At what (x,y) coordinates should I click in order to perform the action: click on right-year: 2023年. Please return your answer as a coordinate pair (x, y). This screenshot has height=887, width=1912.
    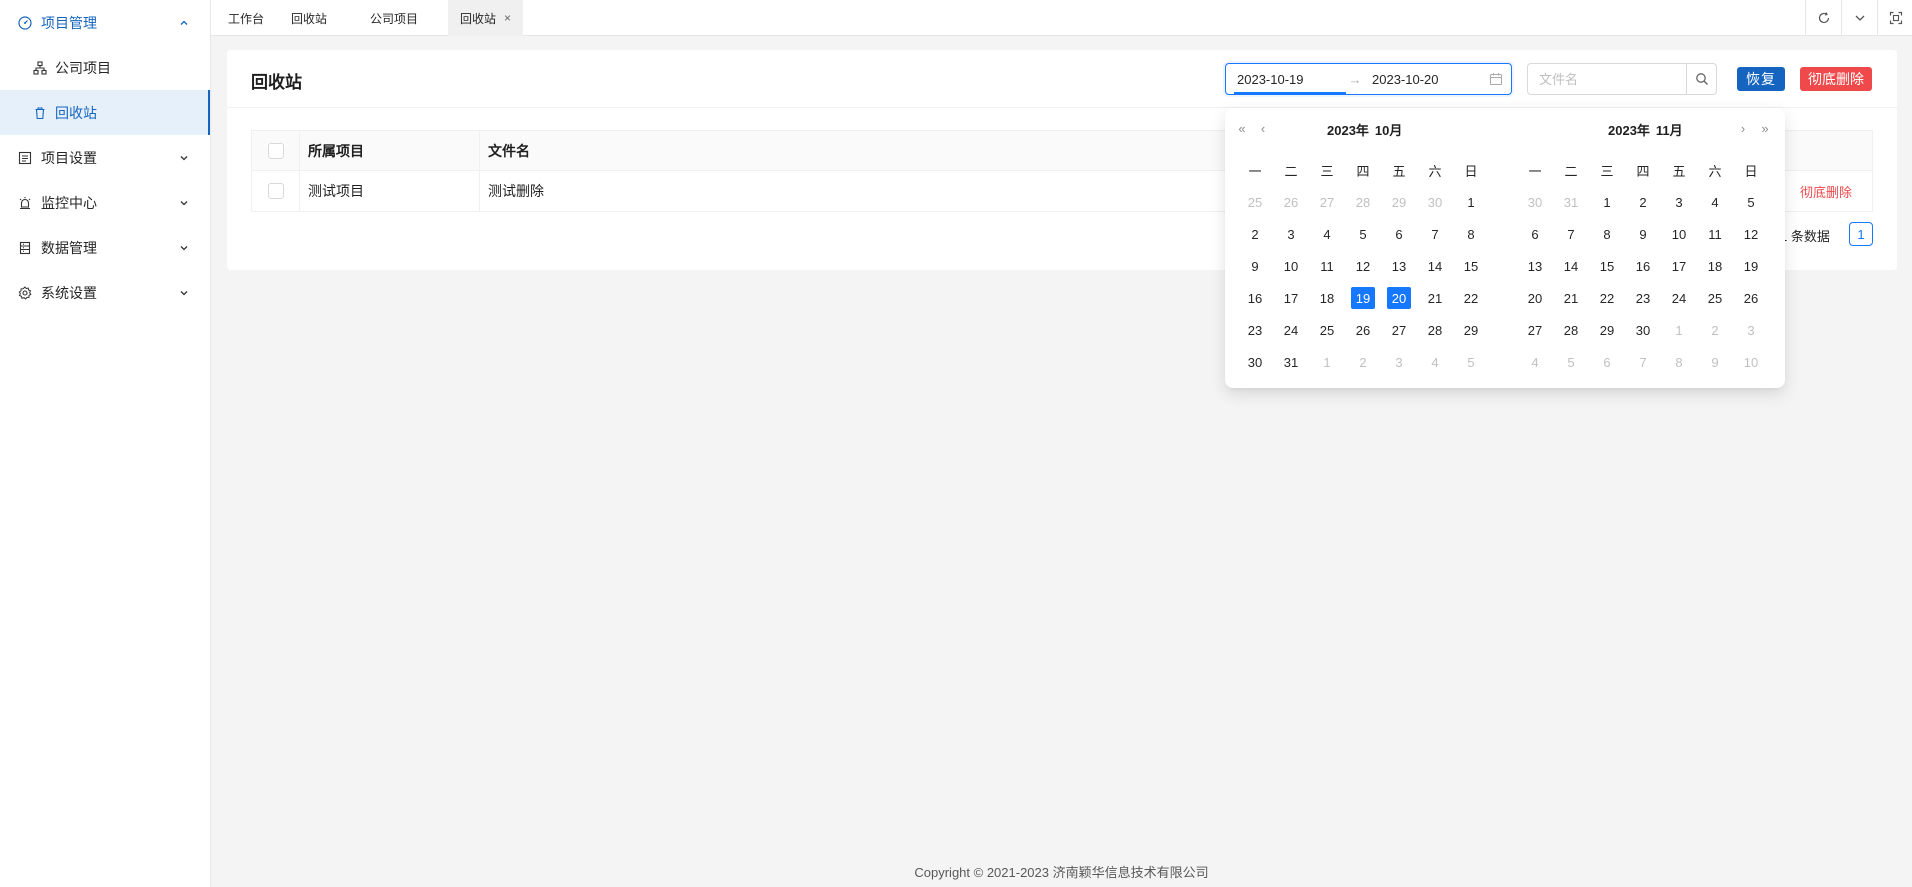
    Looking at the image, I should click on (1629, 130).